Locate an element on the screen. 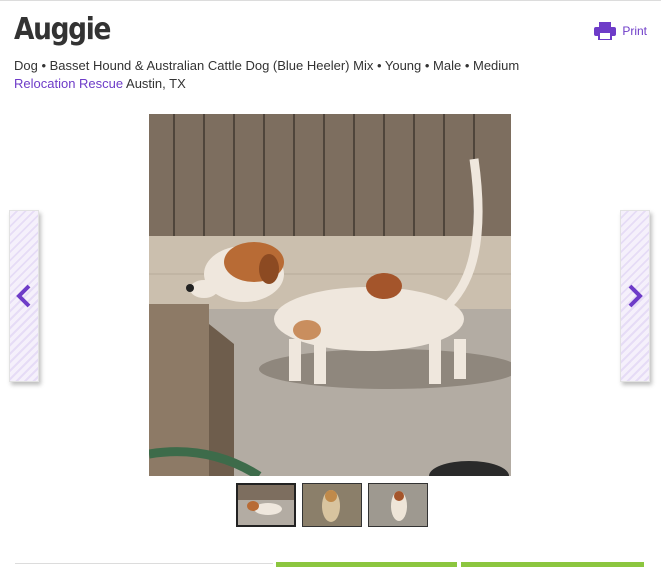 The image size is (661, 567). pet-name: Auggie is located at coordinates (62, 29).